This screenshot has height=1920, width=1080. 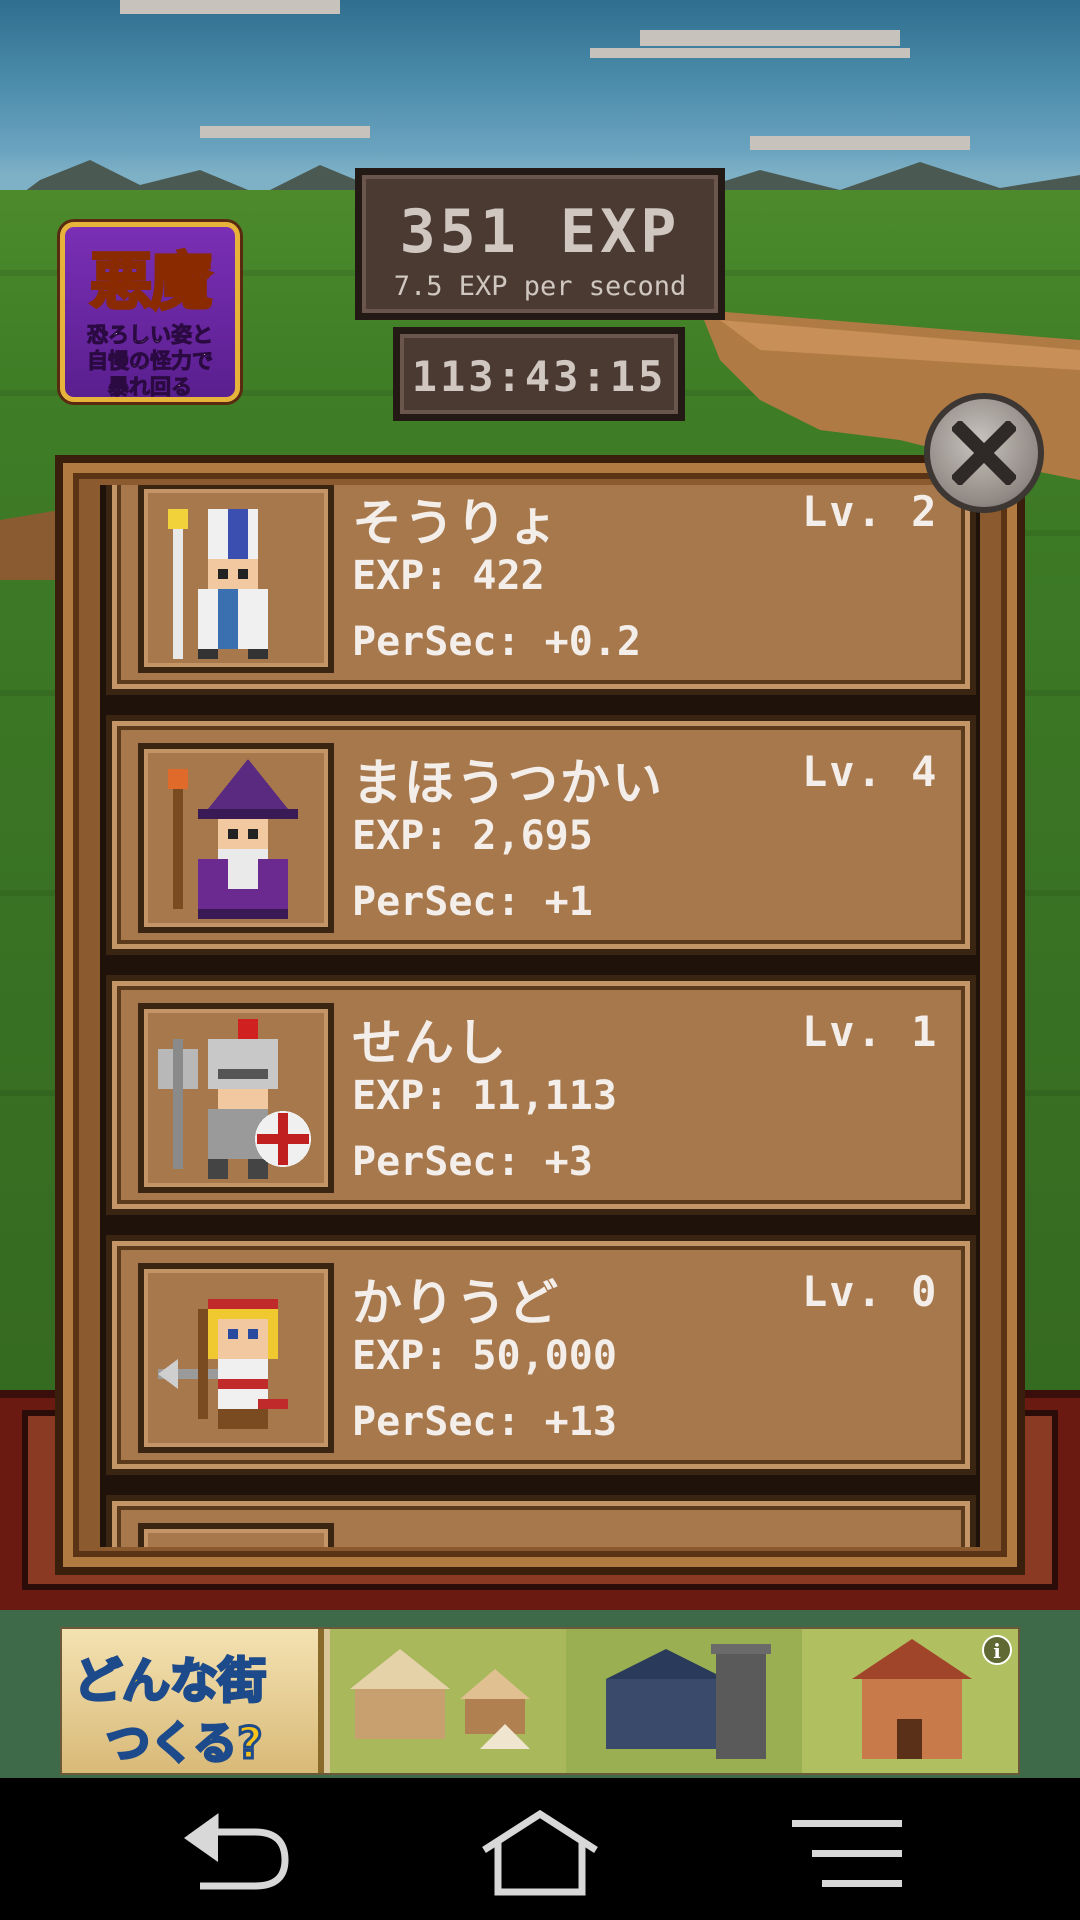 What do you see at coordinates (236, 1851) in the screenshot?
I see `back-icon` at bounding box center [236, 1851].